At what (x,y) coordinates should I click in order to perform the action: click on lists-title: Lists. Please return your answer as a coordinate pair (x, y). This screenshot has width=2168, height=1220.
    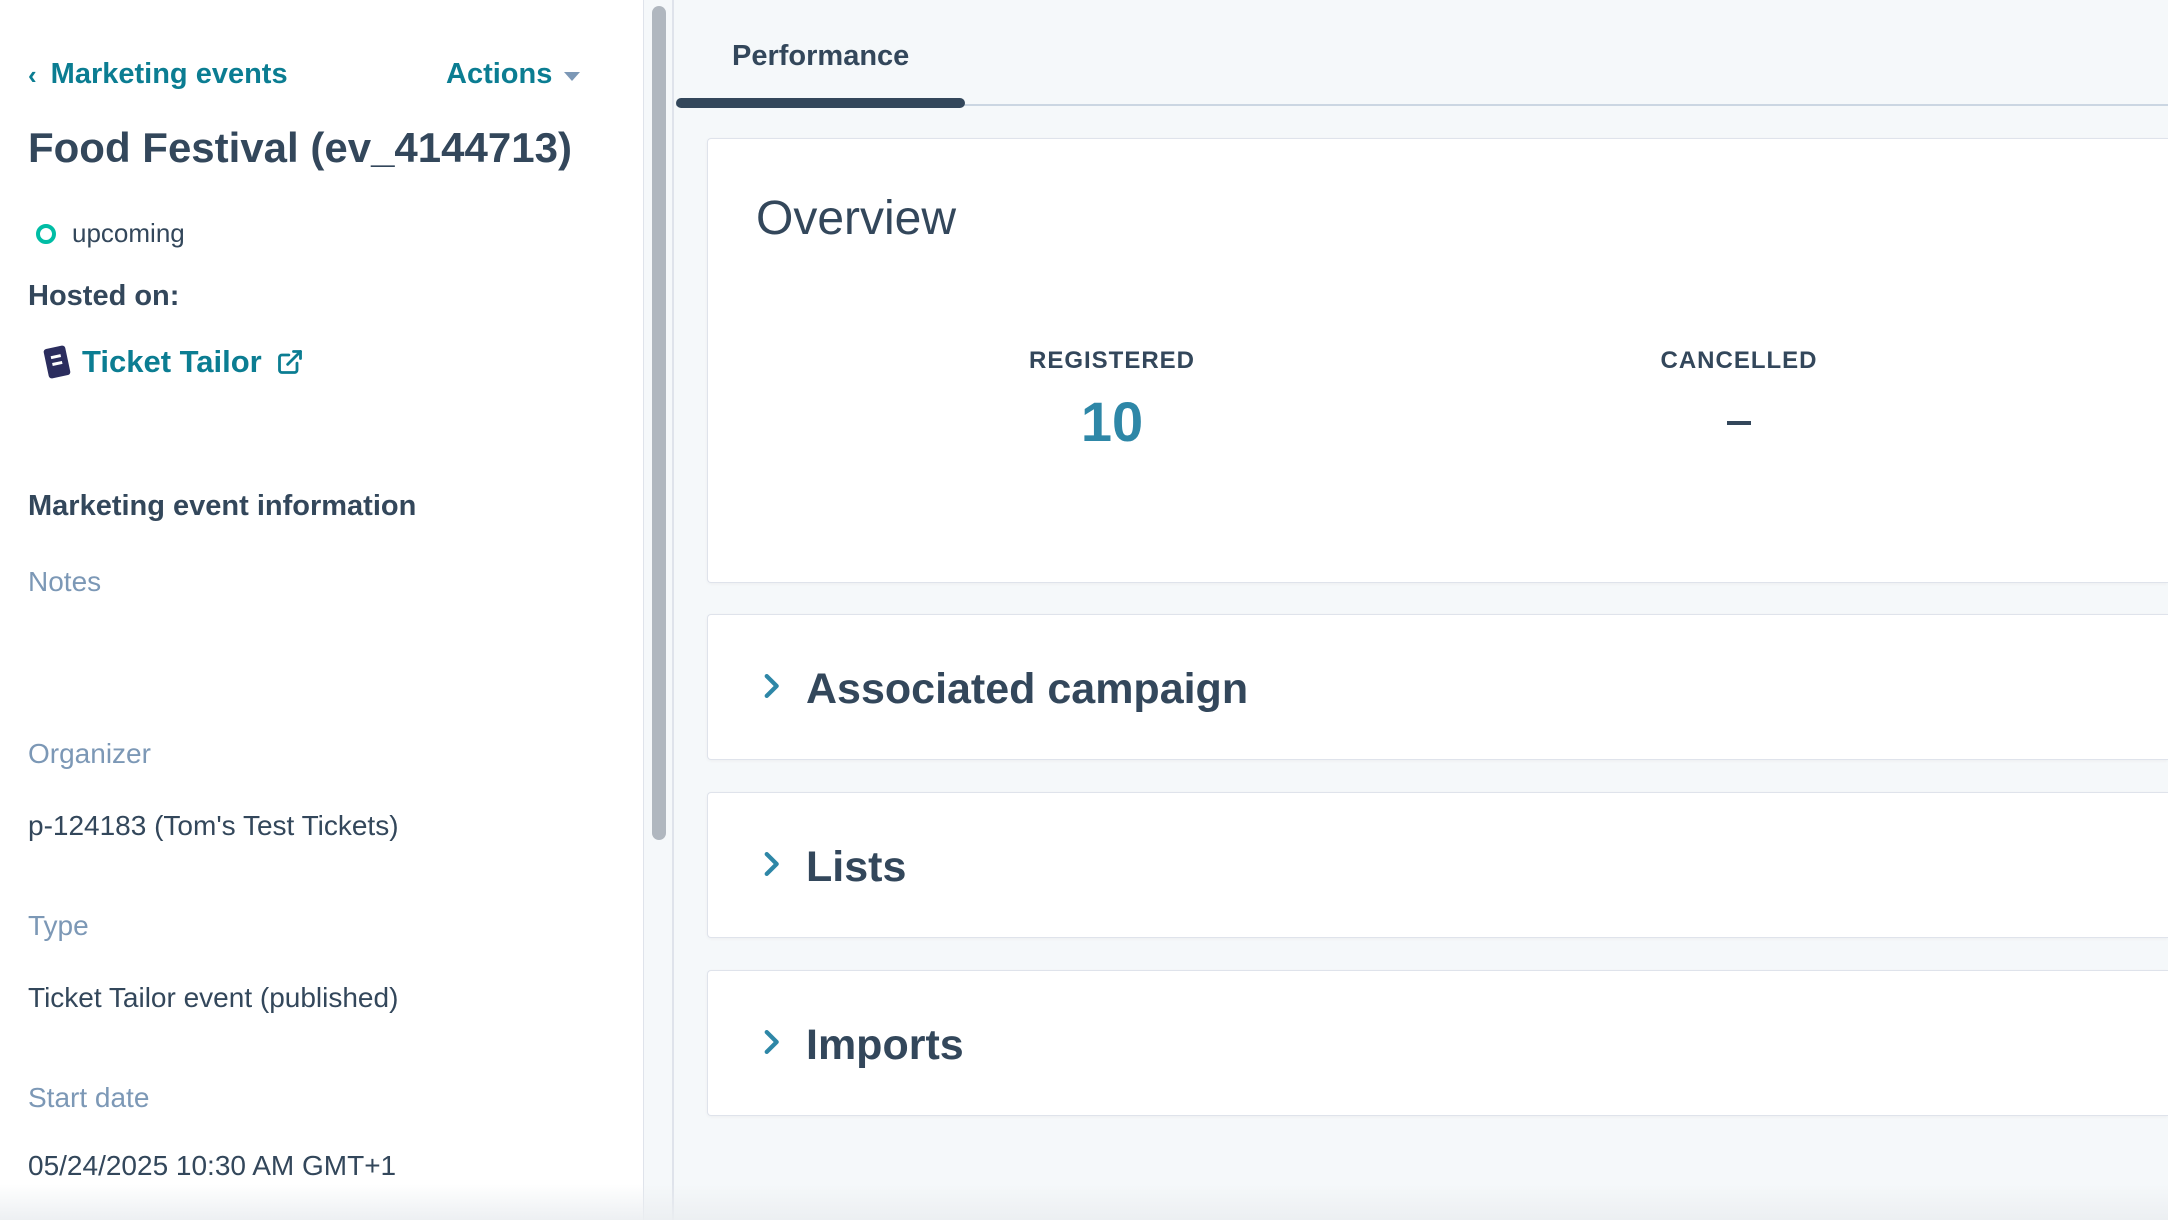
    Looking at the image, I should click on (856, 867).